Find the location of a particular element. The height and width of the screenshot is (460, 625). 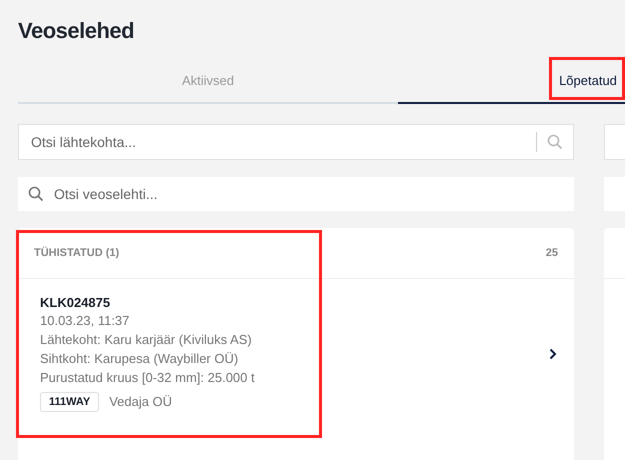

tab: Lõpetatud is located at coordinates (511, 81).